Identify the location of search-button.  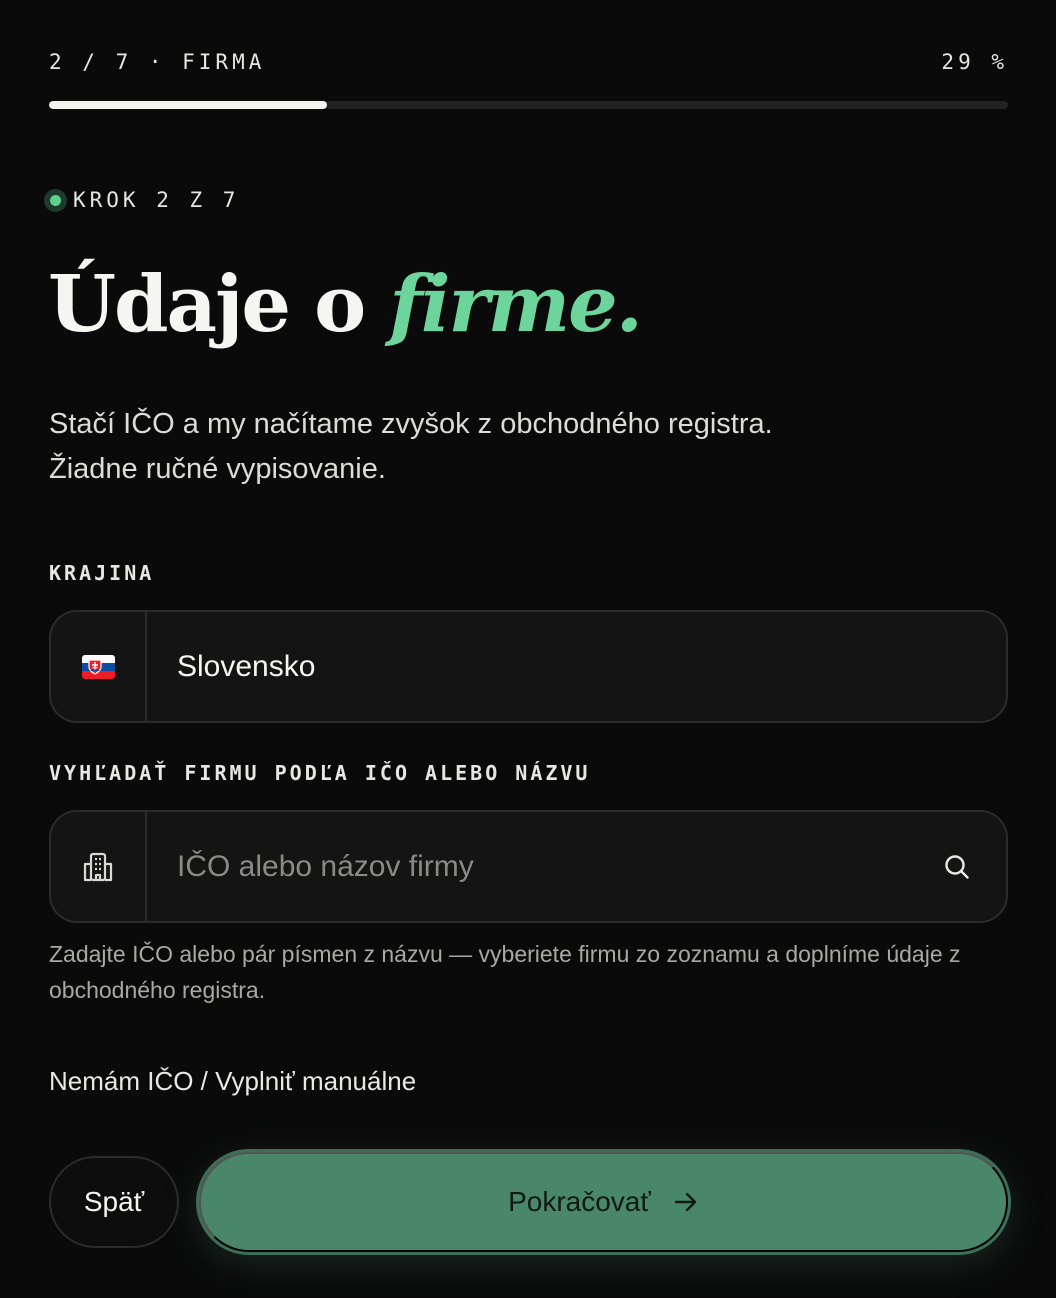
(957, 866).